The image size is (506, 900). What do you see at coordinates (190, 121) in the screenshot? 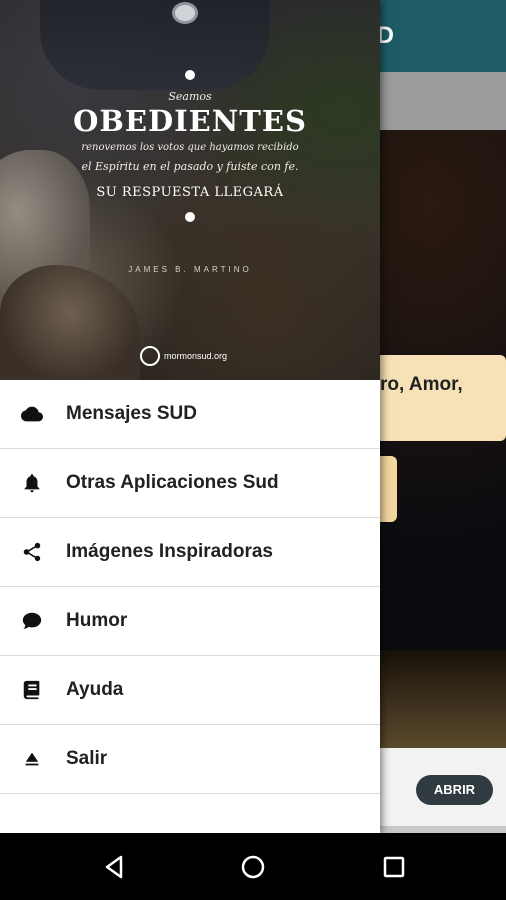
I see `header-title: OBEDIENTES` at bounding box center [190, 121].